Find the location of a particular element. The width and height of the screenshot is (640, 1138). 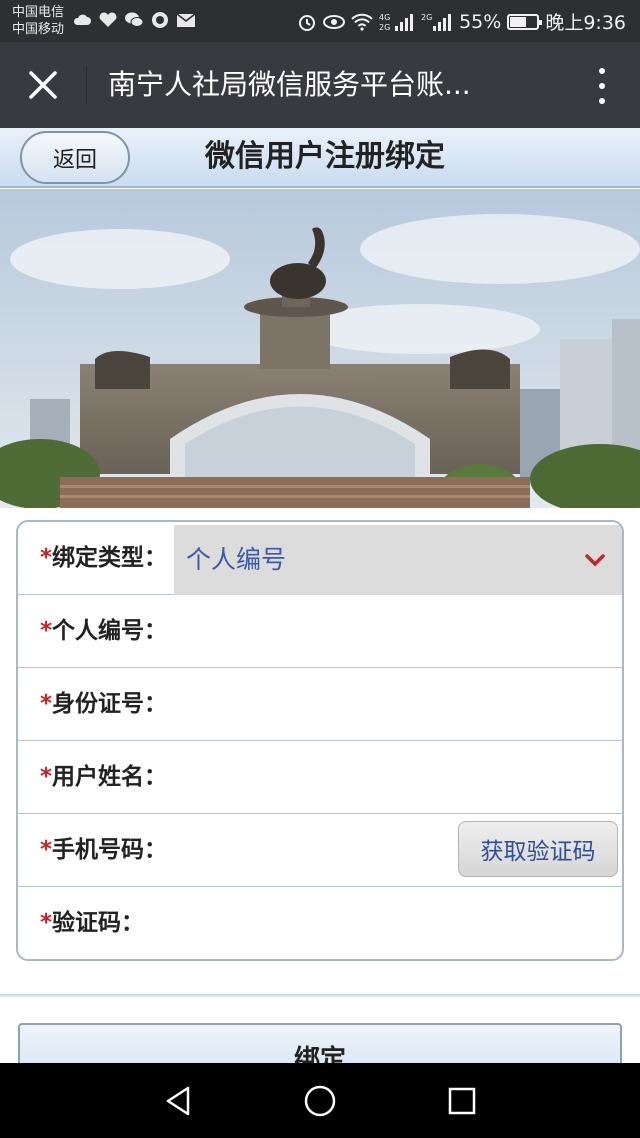

form-row-user-name: *用户姓名： is located at coordinates (320, 777).